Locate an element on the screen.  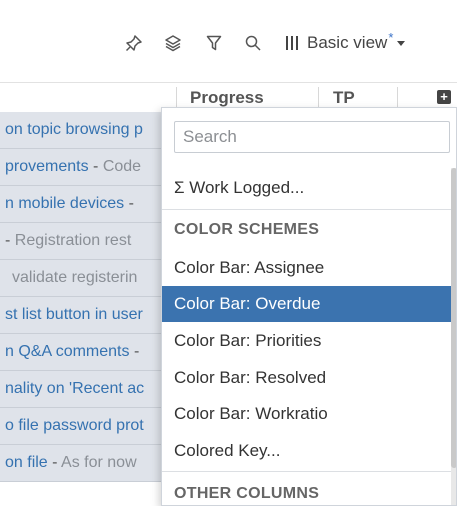
view-modified-marker: * is located at coordinates (391, 37).